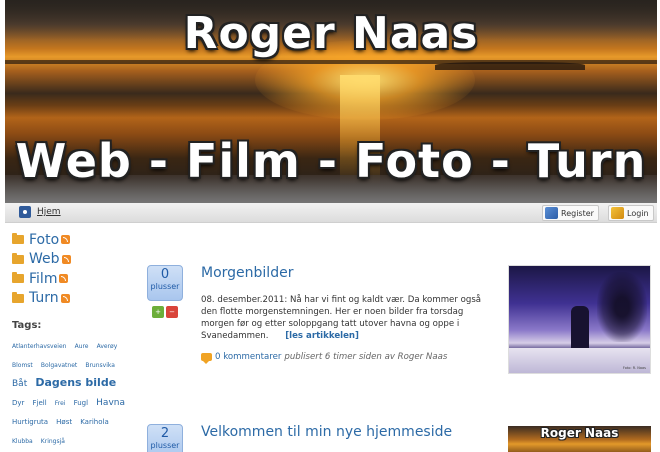 The height and width of the screenshot is (452, 660). What do you see at coordinates (25, 212) in the screenshot?
I see `home-icon` at bounding box center [25, 212].